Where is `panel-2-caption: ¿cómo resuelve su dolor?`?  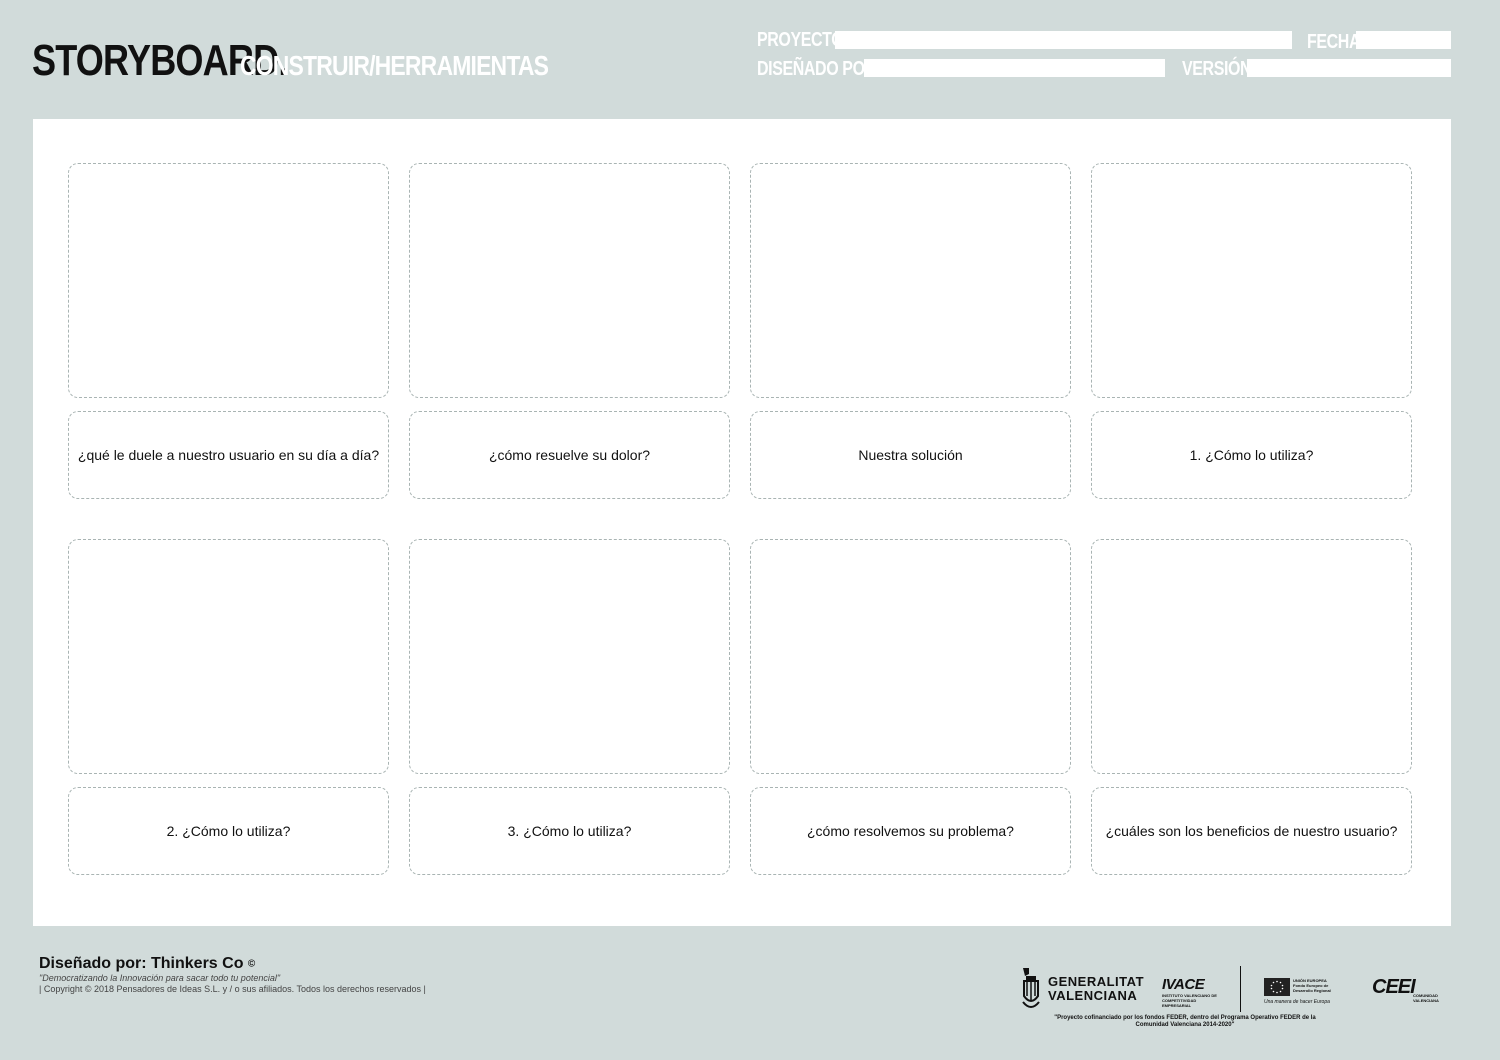
panel-2-caption: ¿cómo resuelve su dolor? is located at coordinates (569, 455).